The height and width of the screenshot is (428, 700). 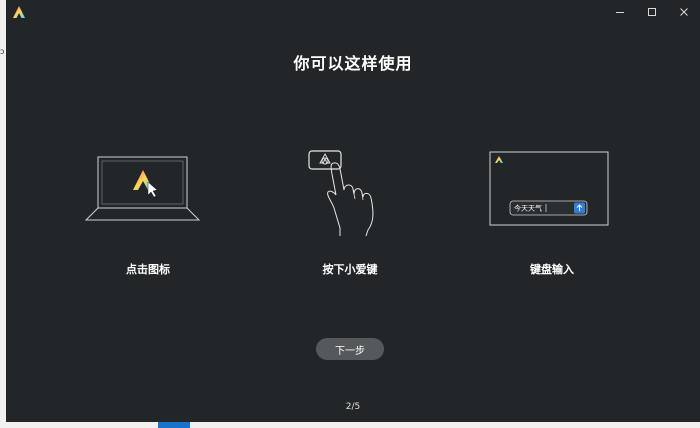 I want to click on step-label: 点击图标, so click(x=148, y=269).